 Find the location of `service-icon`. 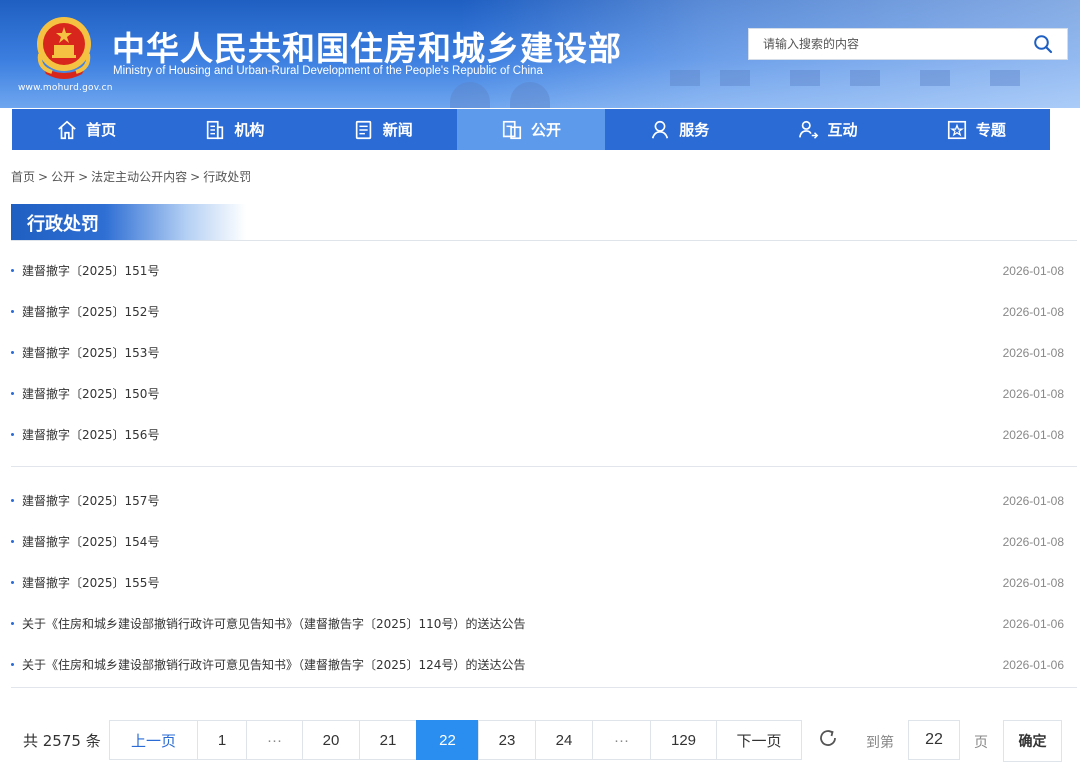

service-icon is located at coordinates (660, 129).